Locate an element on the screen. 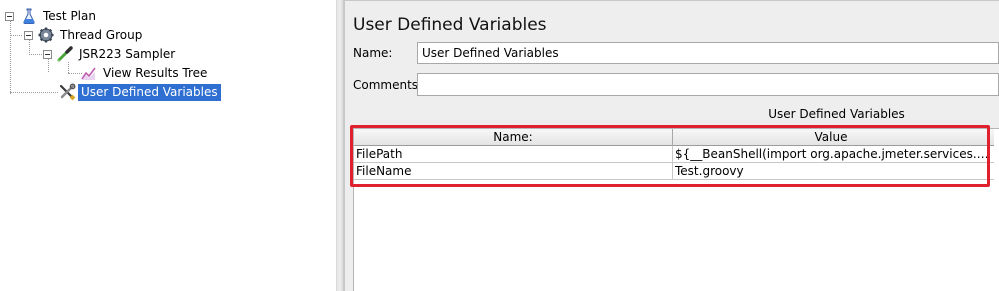 This screenshot has width=999, height=291. gear-icon is located at coordinates (46, 35).